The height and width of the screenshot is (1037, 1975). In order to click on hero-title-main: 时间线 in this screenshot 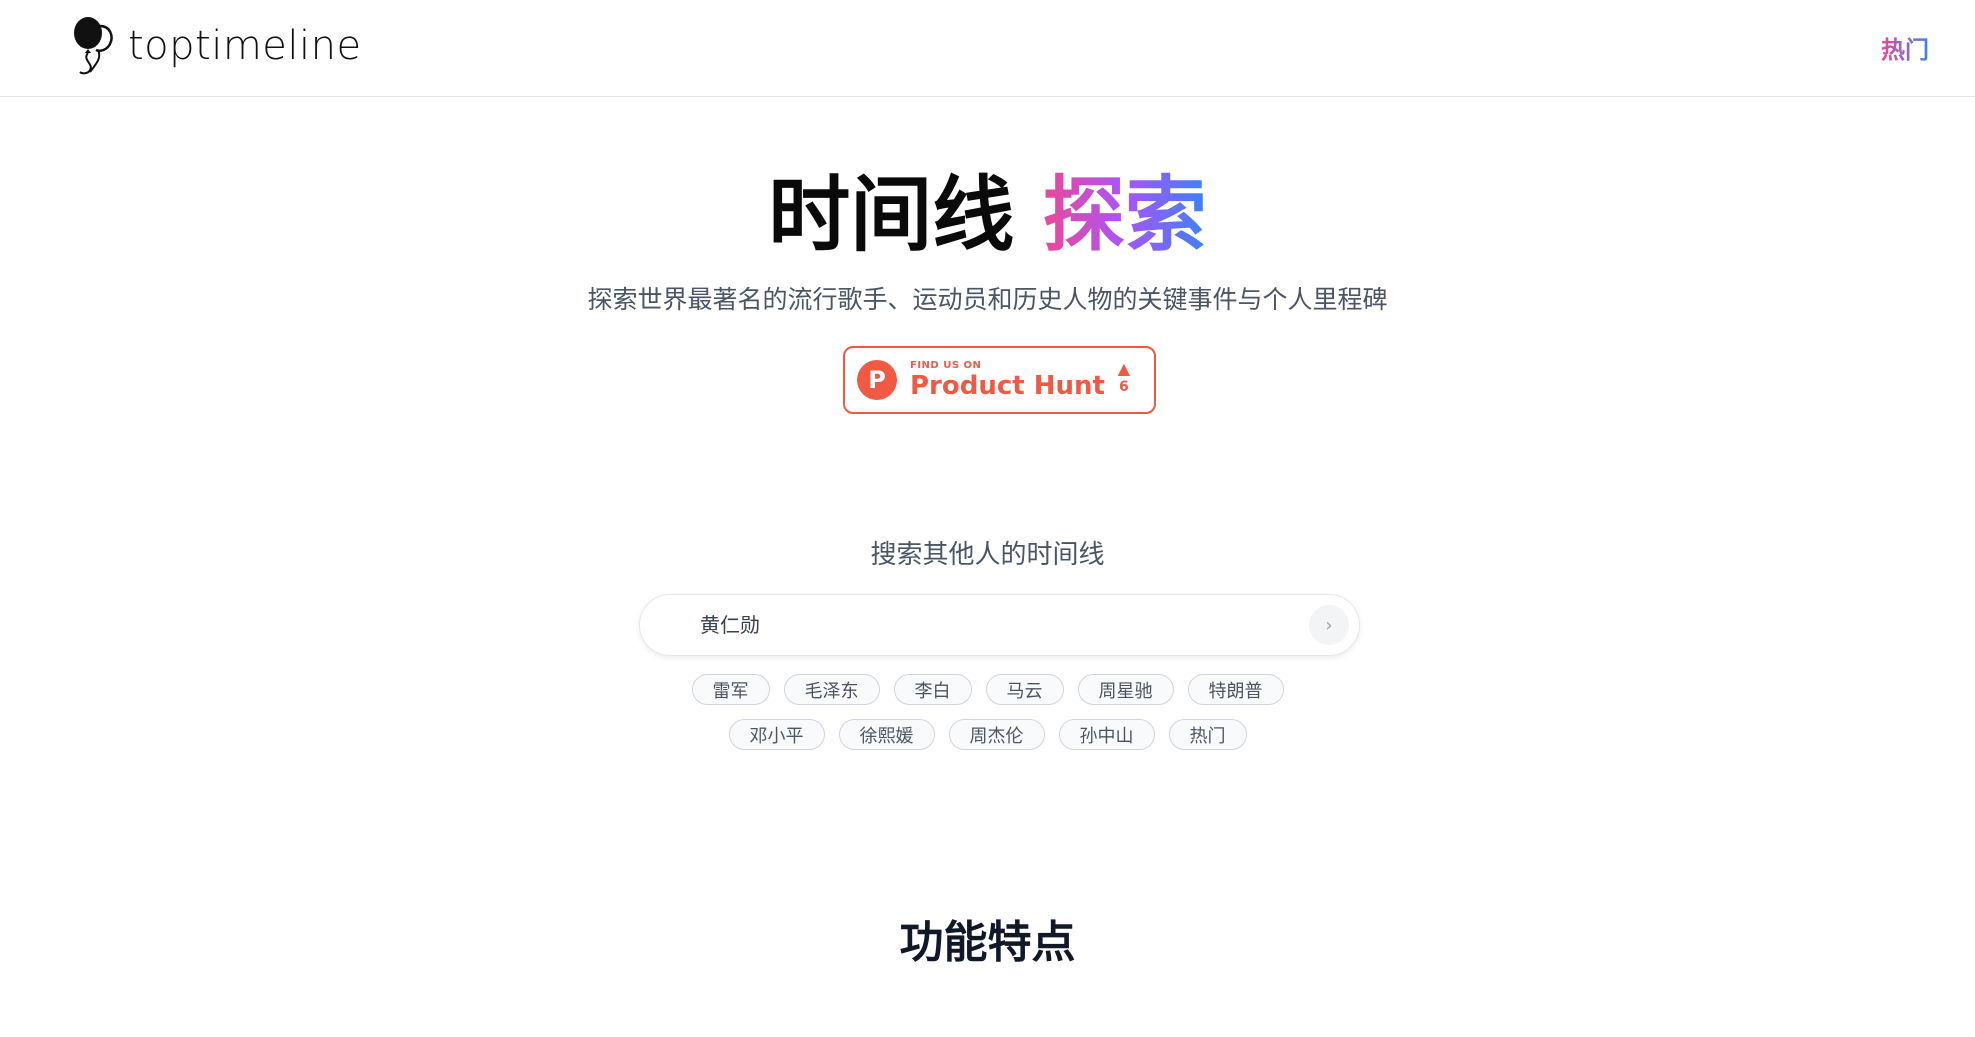, I will do `click(905, 215)`.